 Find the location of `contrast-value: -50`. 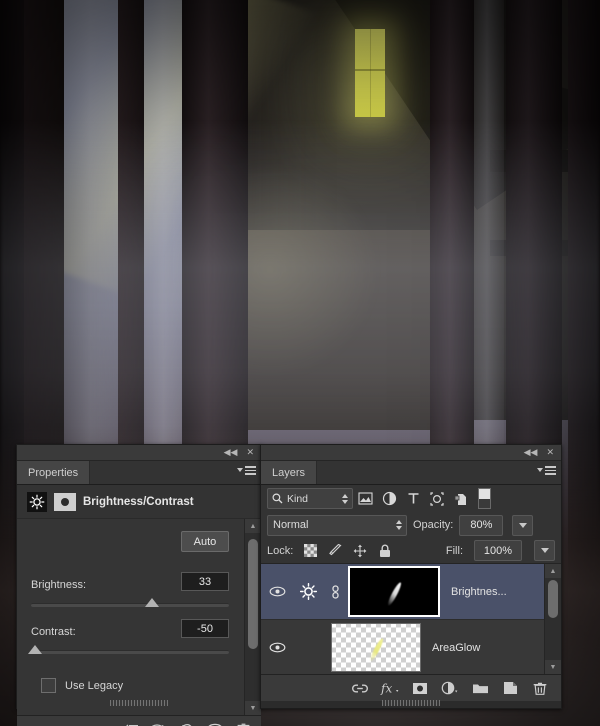

contrast-value: -50 is located at coordinates (205, 628).